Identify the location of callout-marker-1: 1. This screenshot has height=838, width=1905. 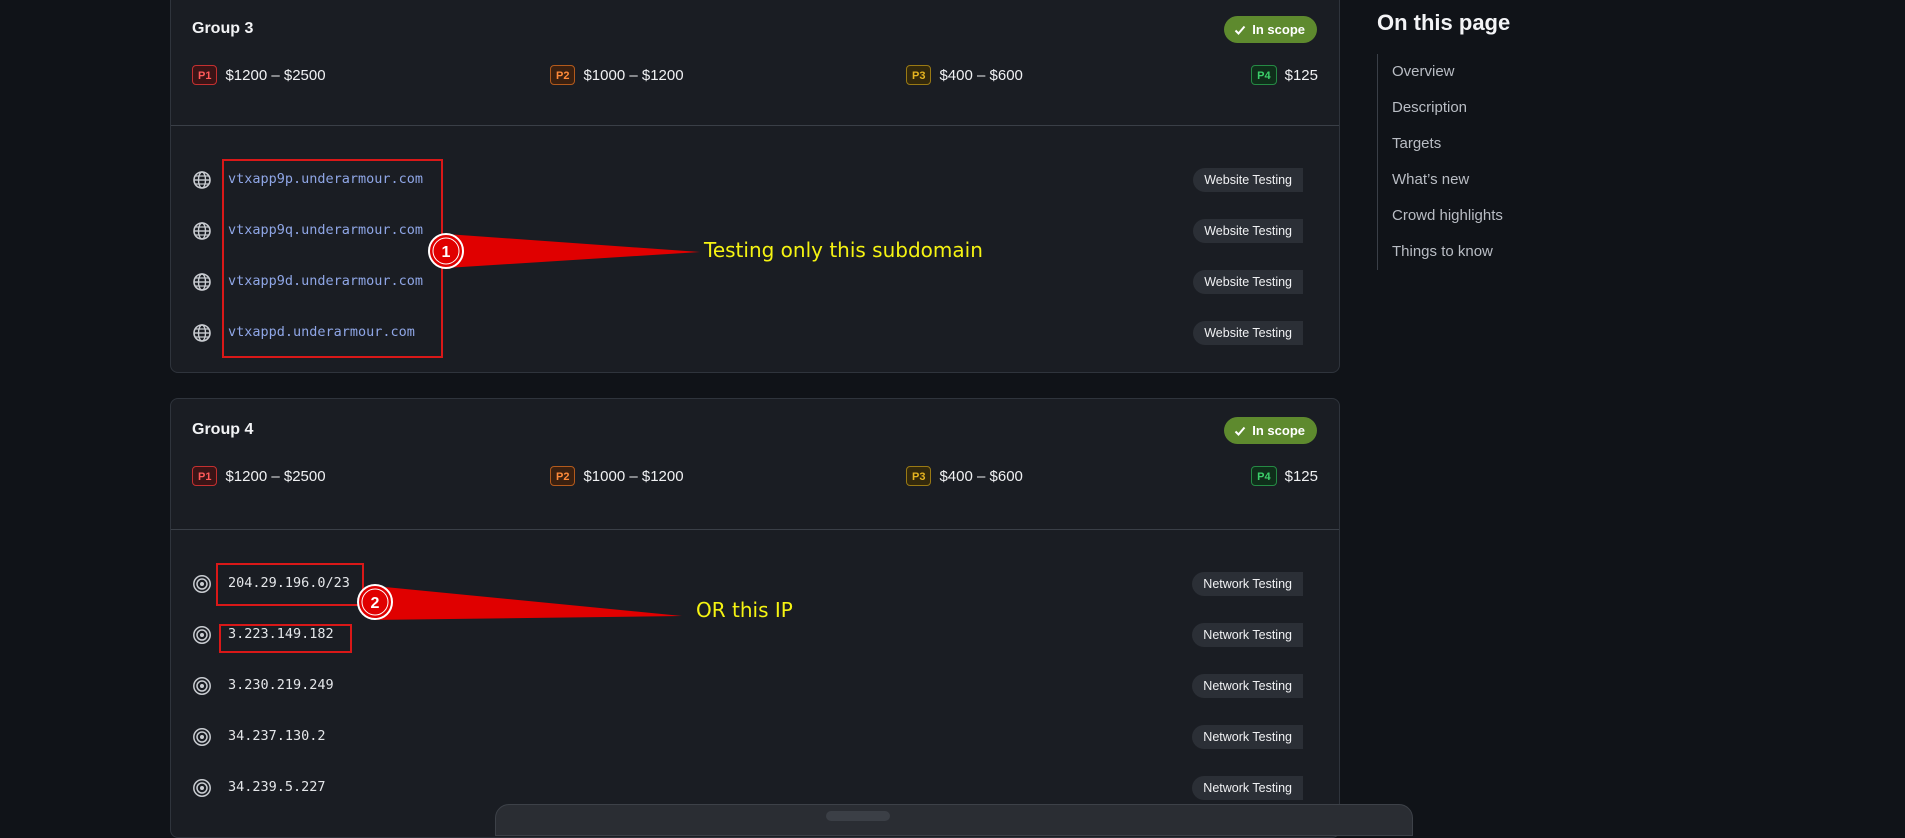
(446, 251).